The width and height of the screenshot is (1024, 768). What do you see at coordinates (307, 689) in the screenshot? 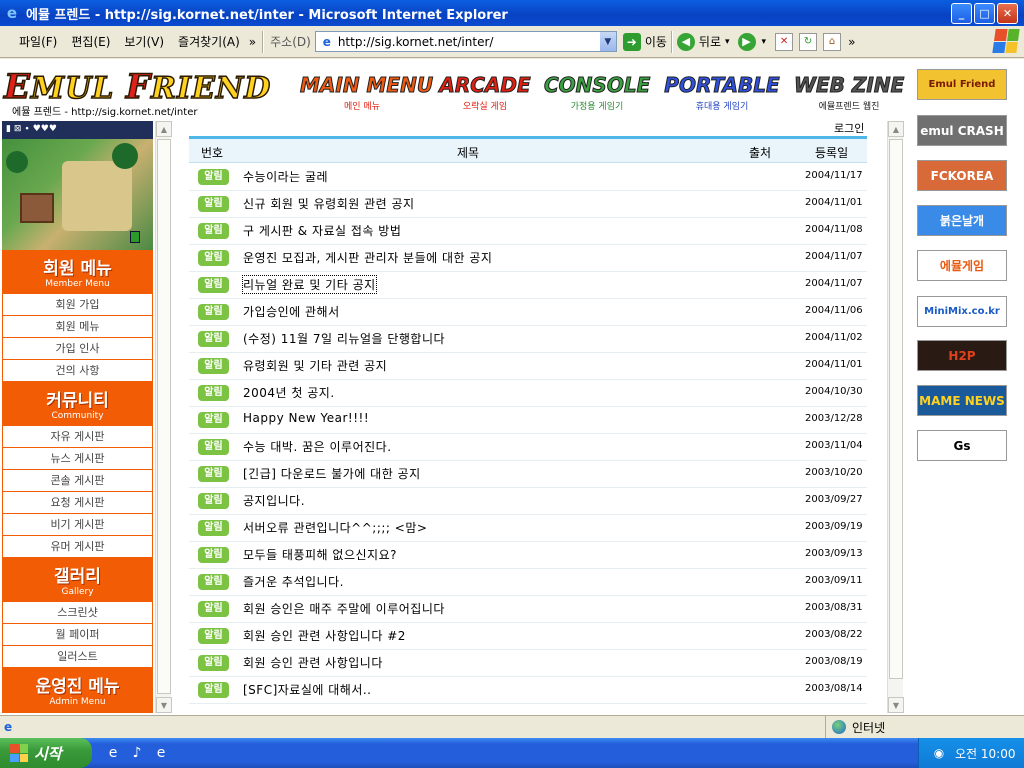
I see `notice-title-link: [SFC]자료실에 대해서..` at bounding box center [307, 689].